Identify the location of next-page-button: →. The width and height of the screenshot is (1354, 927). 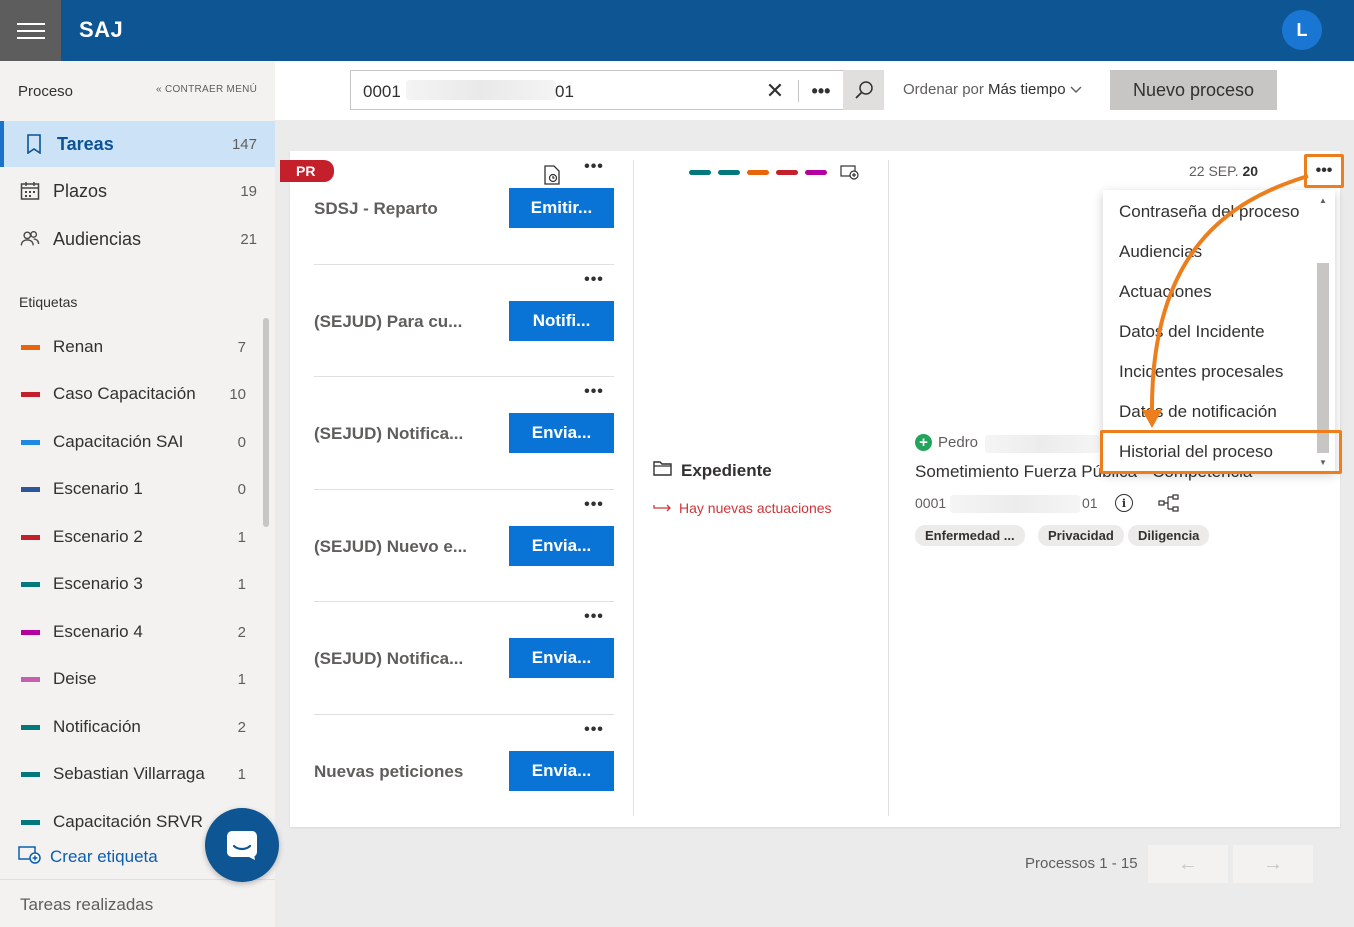
(1273, 864).